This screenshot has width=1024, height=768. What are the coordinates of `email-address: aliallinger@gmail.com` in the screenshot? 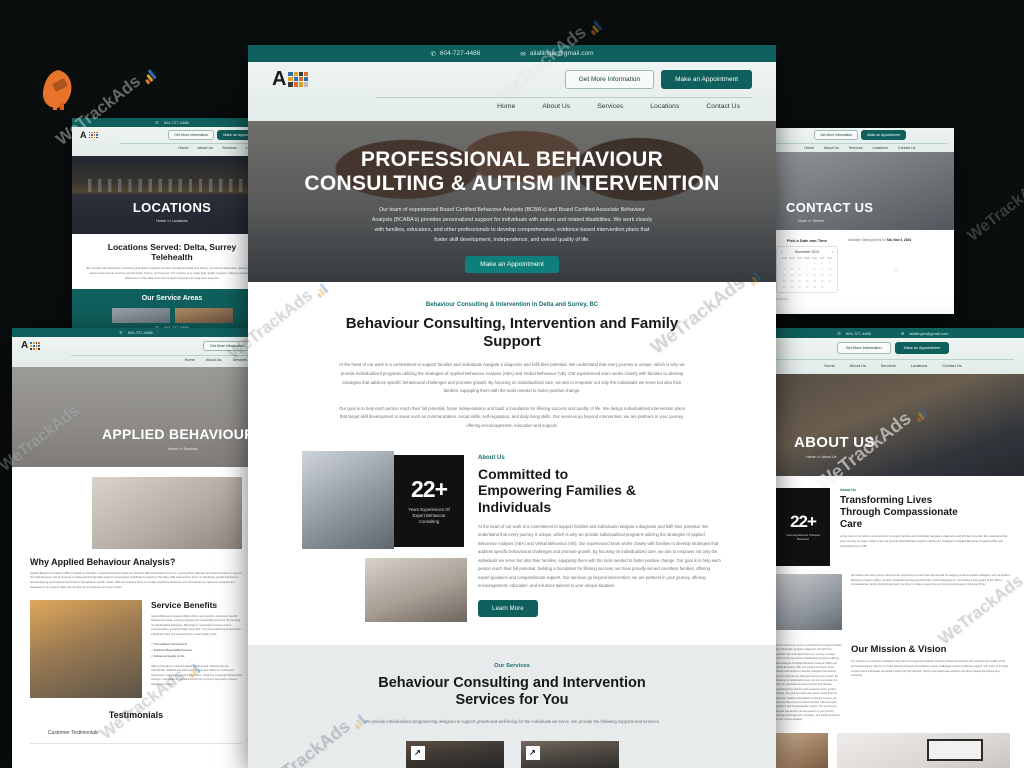 It's located at (561, 53).